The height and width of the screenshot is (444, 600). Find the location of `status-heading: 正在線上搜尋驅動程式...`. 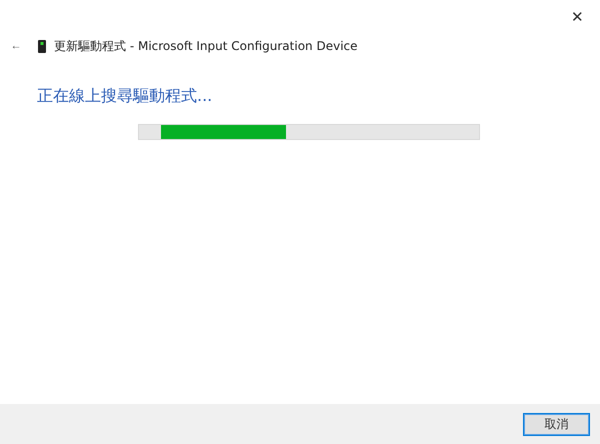

status-heading: 正在線上搜尋驅動程式... is located at coordinates (125, 96).